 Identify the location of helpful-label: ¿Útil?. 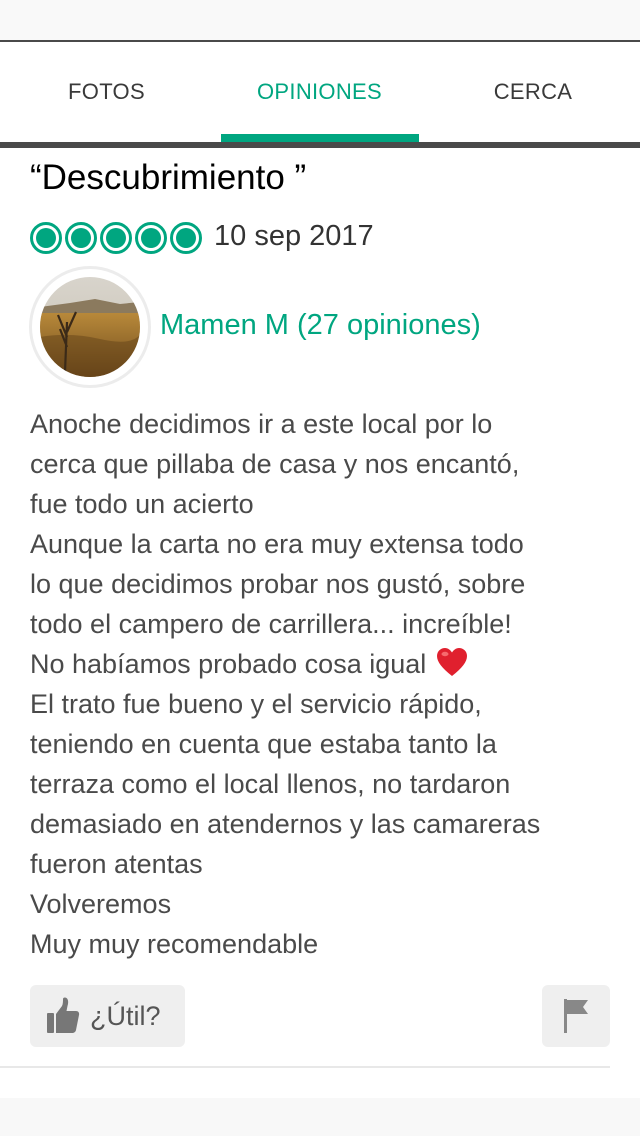
(125, 1015).